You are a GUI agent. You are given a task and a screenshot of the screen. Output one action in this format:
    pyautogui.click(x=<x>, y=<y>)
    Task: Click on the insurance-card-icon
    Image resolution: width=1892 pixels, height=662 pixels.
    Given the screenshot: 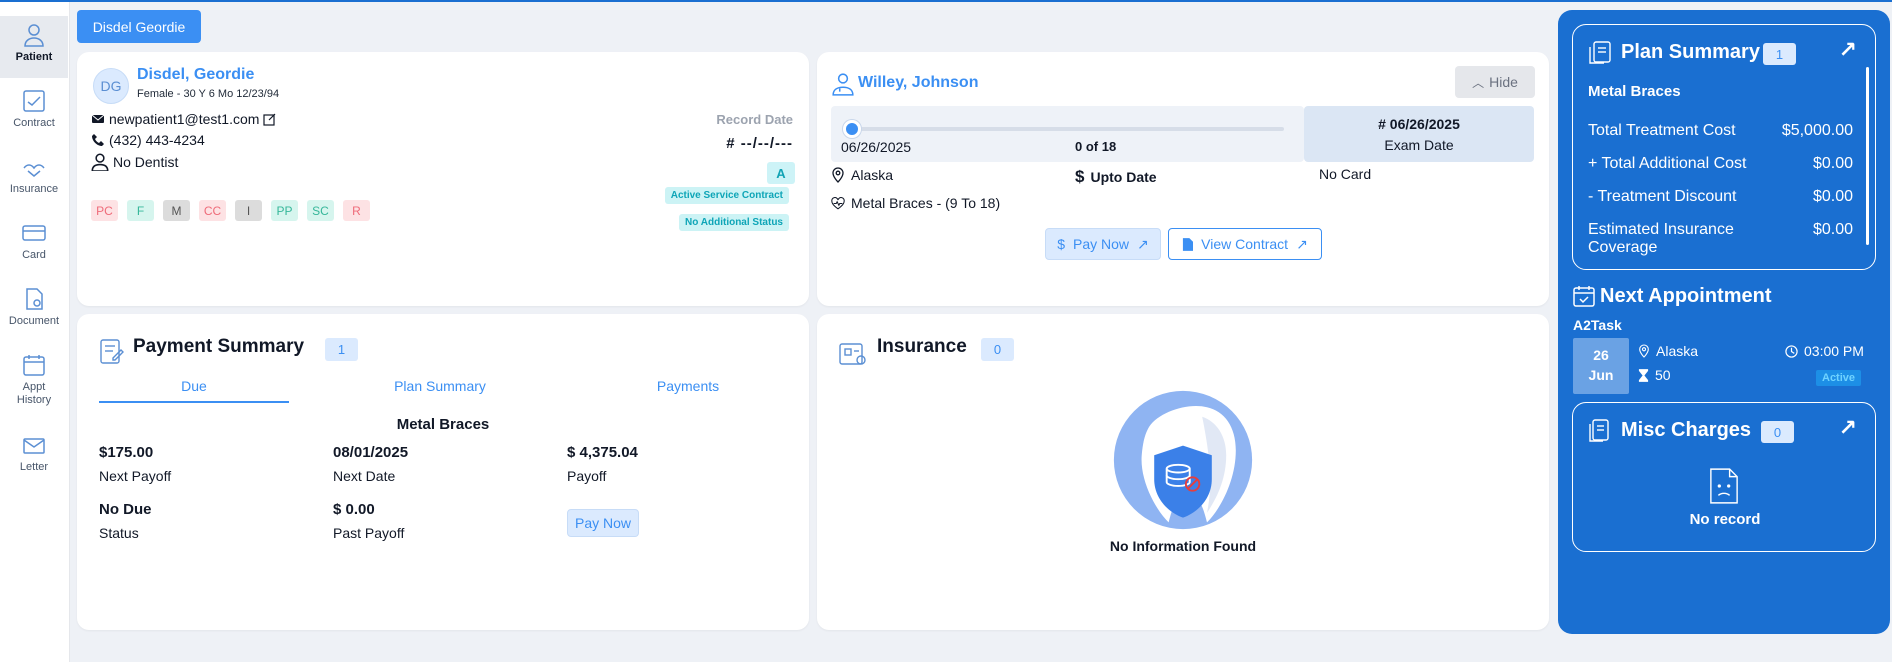 What is the action you would take?
    pyautogui.click(x=852, y=354)
    